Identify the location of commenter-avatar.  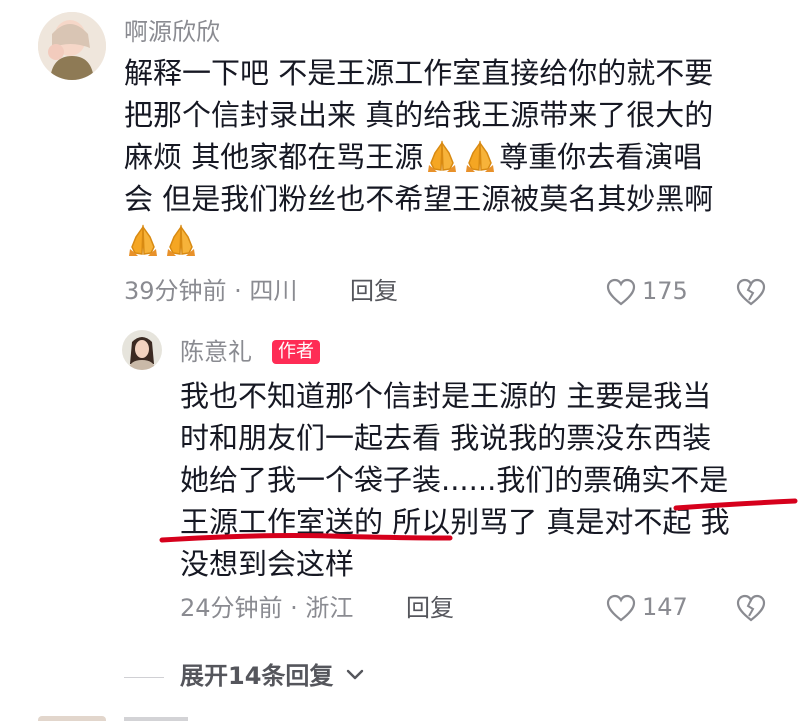
(72, 46).